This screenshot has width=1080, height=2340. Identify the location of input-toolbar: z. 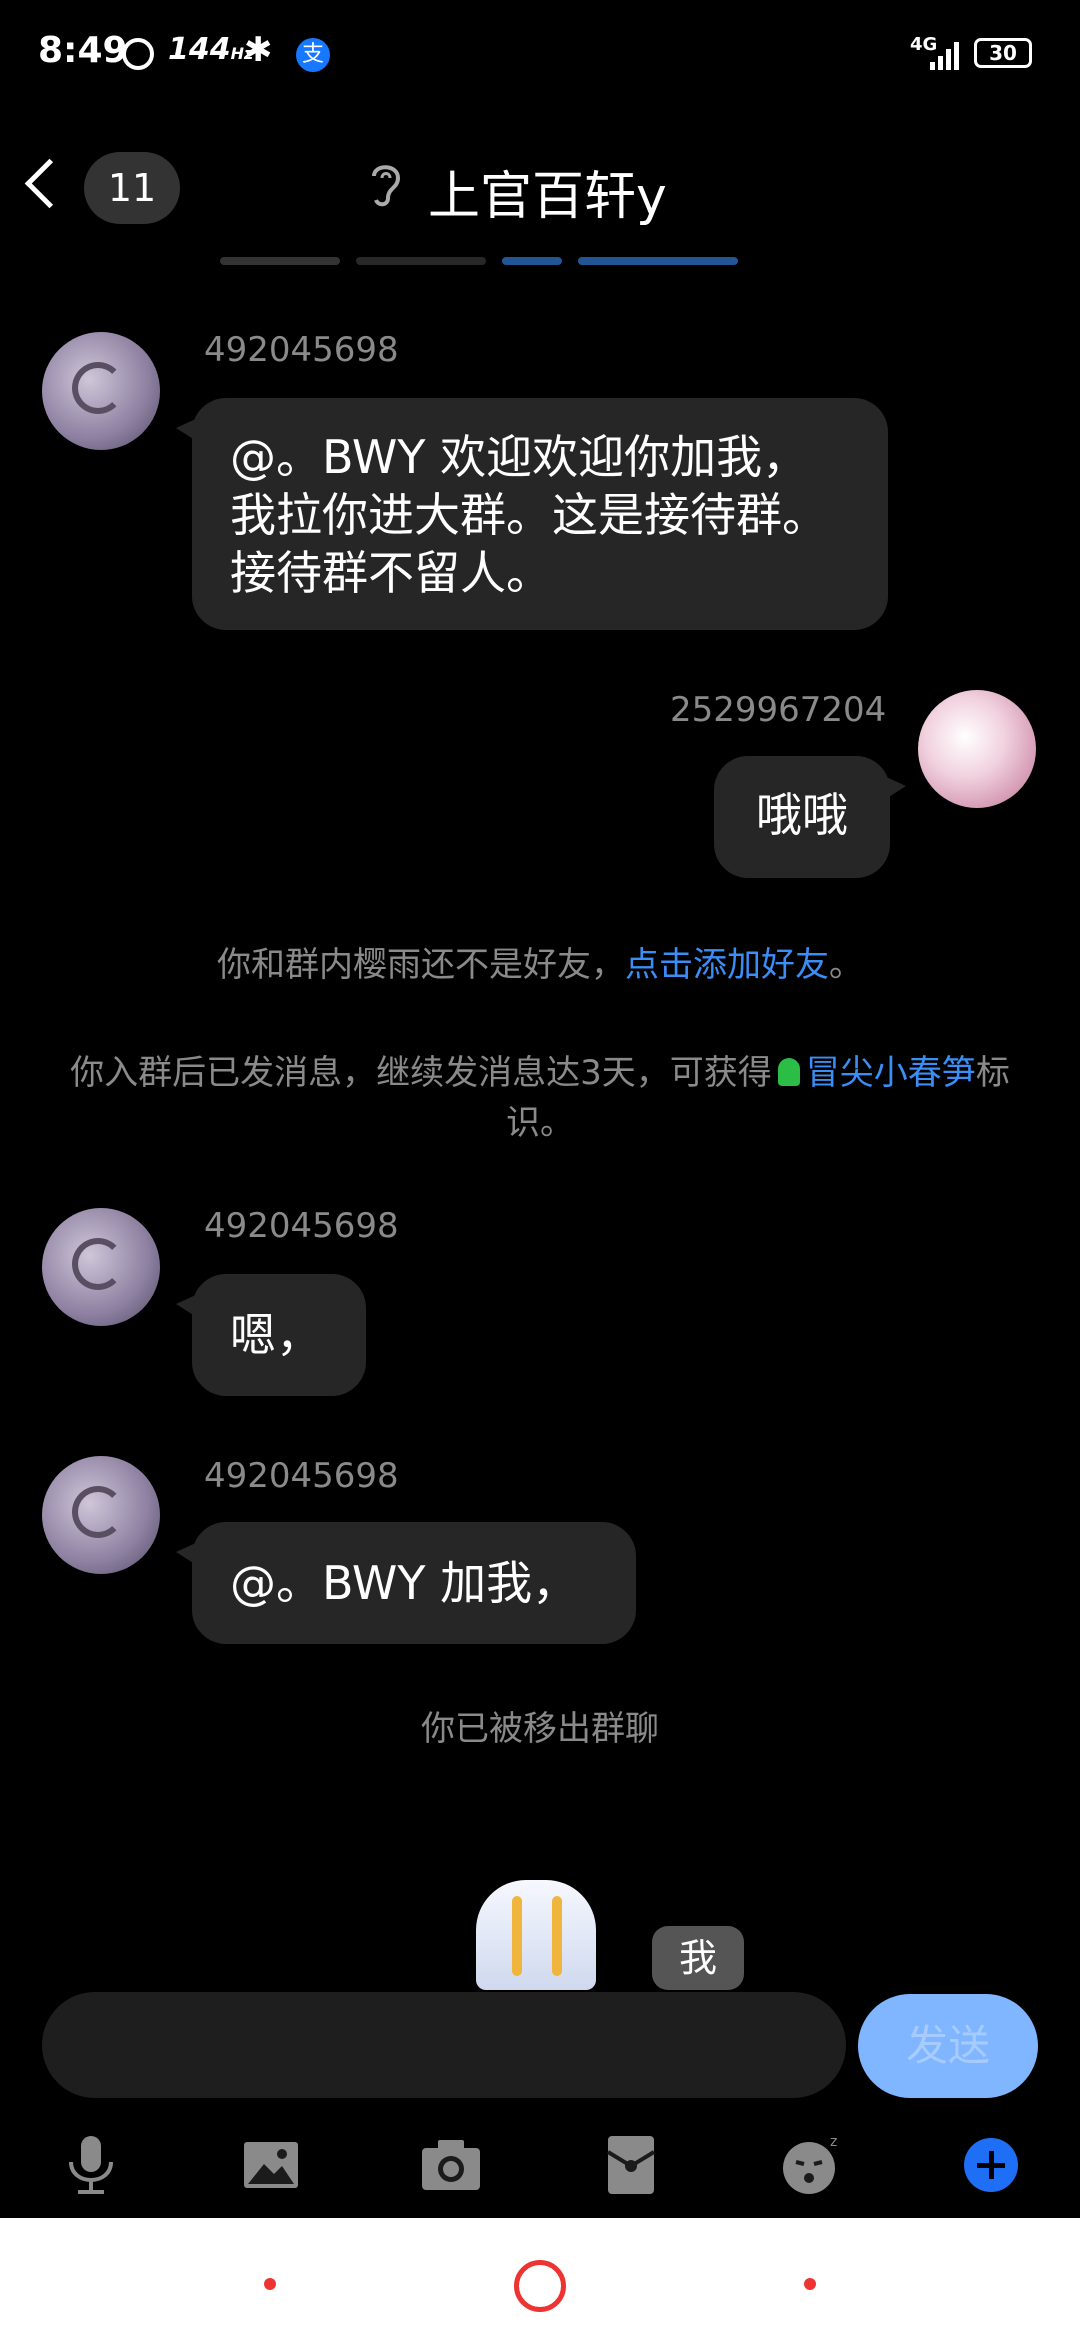
(540, 2164).